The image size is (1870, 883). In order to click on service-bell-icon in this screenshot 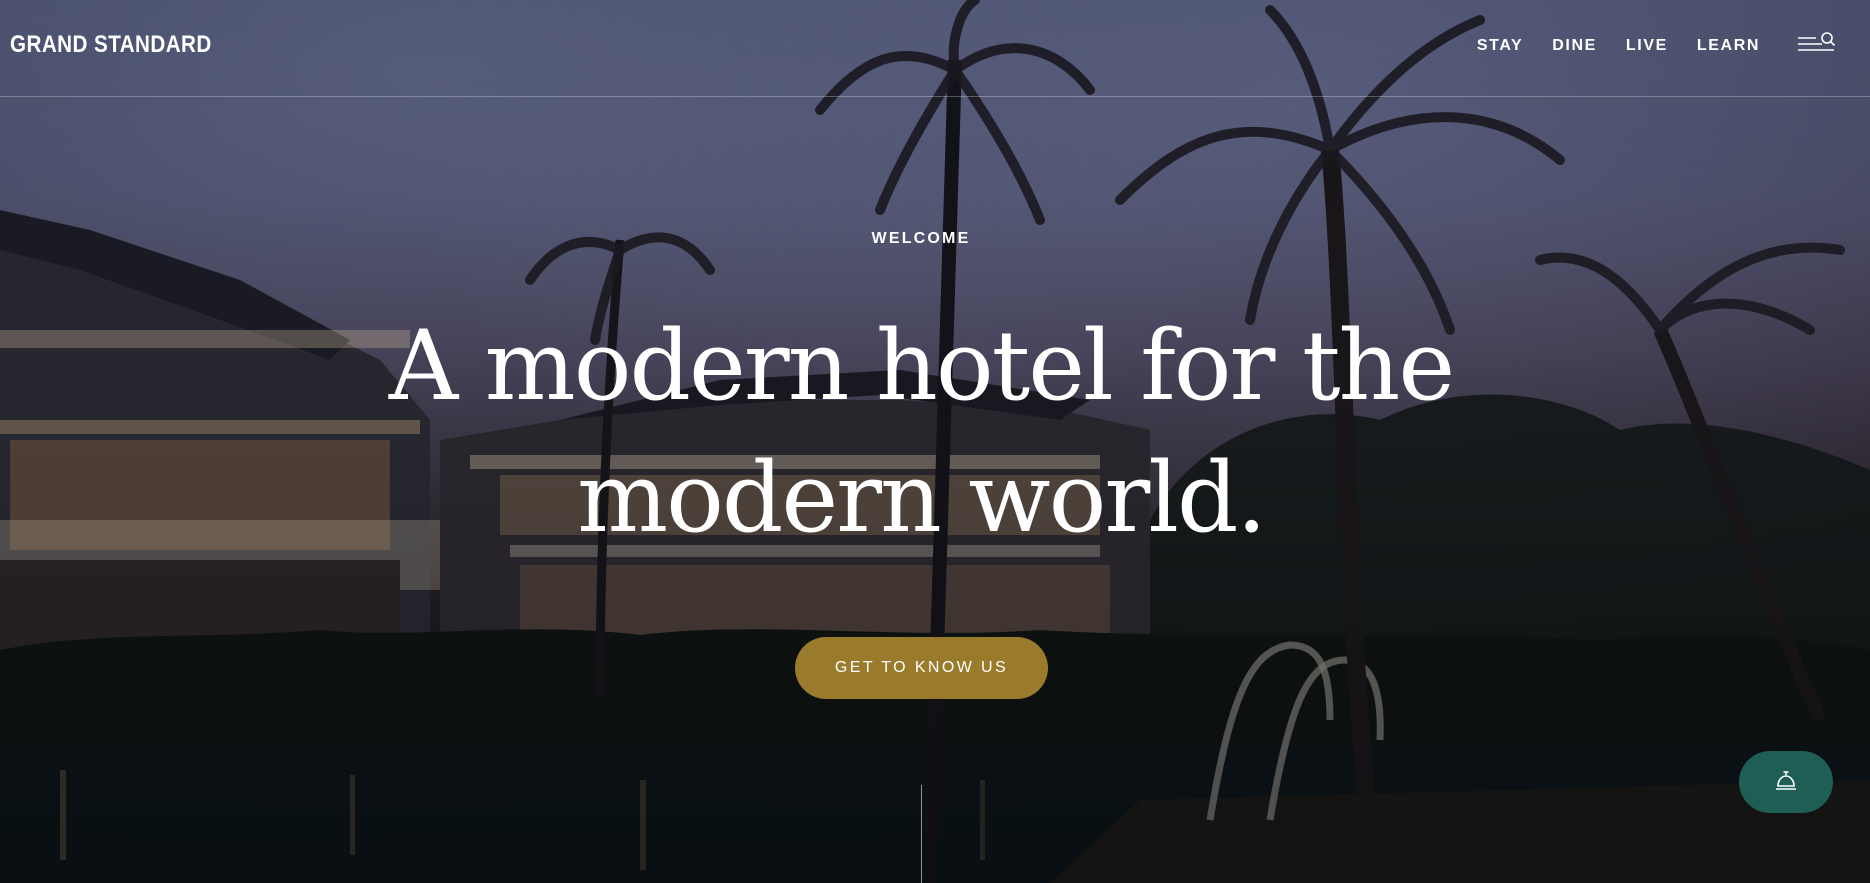, I will do `click(1786, 782)`.